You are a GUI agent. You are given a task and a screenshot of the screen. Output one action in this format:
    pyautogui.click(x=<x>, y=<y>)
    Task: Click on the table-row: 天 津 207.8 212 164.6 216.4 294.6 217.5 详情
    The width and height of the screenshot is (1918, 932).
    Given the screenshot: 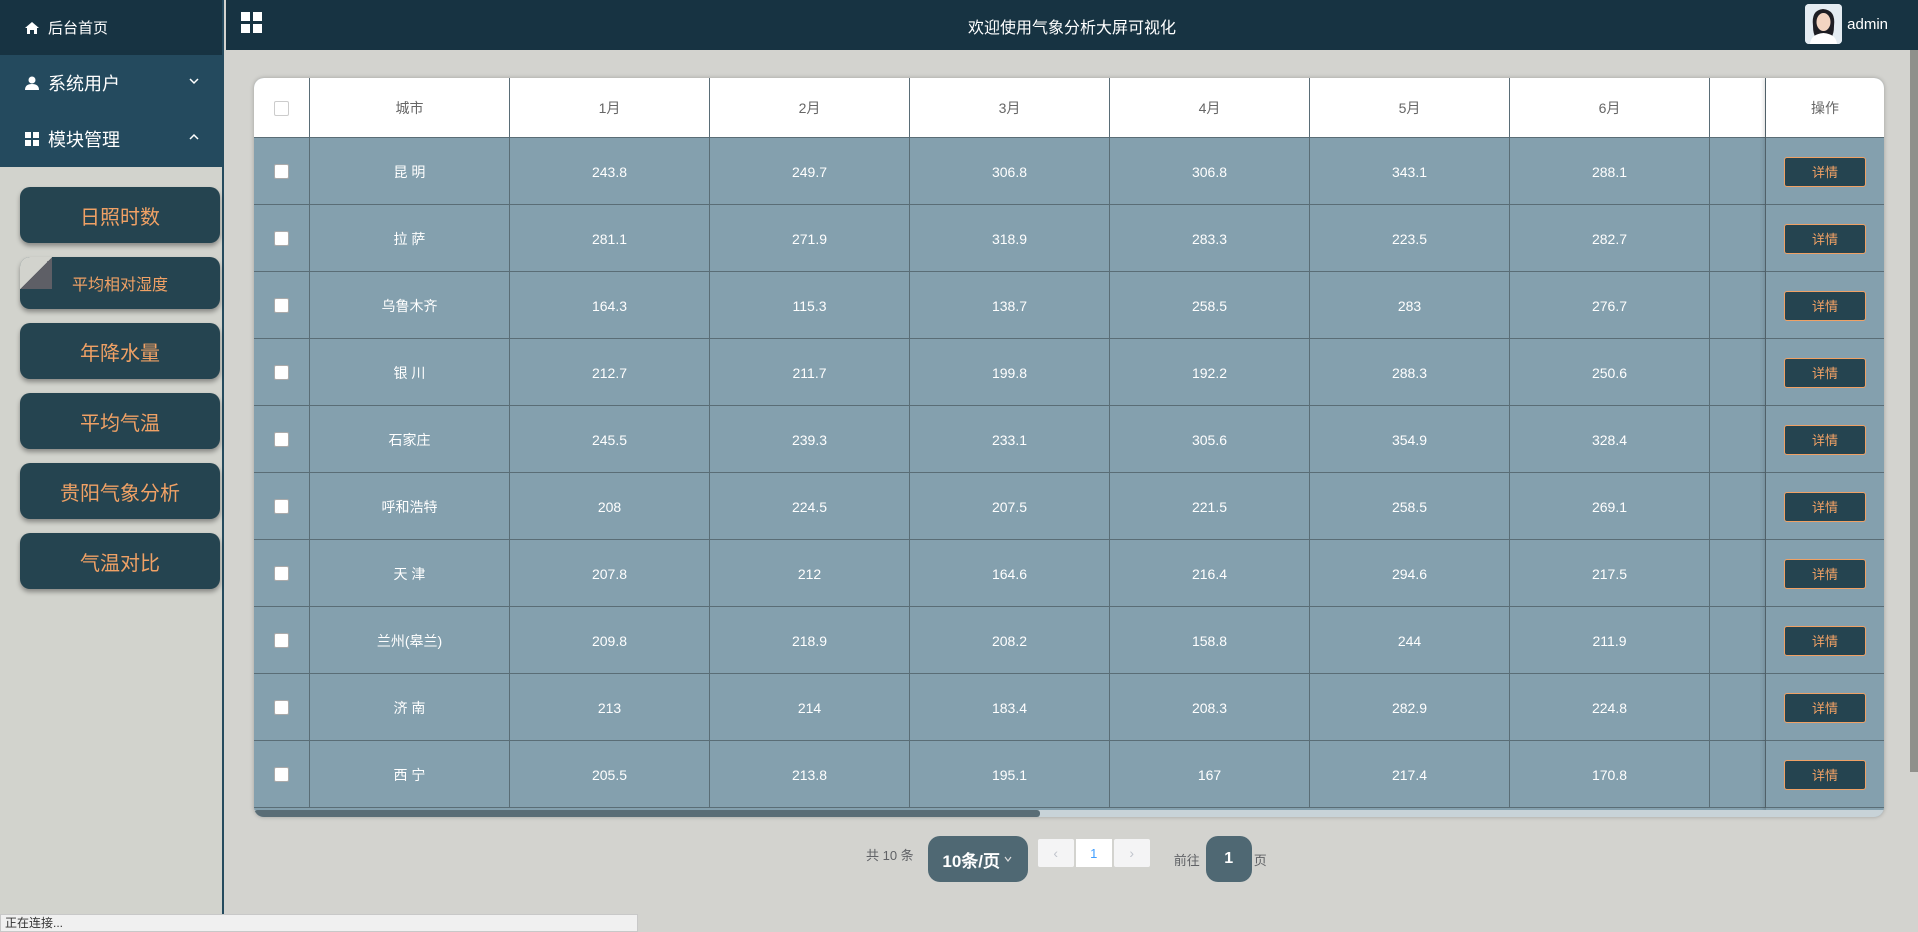 What is the action you would take?
    pyautogui.click(x=1069, y=573)
    